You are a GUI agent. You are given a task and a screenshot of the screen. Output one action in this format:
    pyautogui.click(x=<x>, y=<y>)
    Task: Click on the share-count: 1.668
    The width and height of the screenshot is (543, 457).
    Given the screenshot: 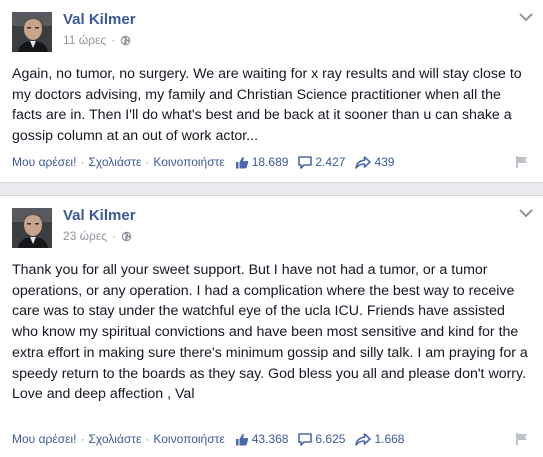 What is the action you would take?
    pyautogui.click(x=379, y=439)
    